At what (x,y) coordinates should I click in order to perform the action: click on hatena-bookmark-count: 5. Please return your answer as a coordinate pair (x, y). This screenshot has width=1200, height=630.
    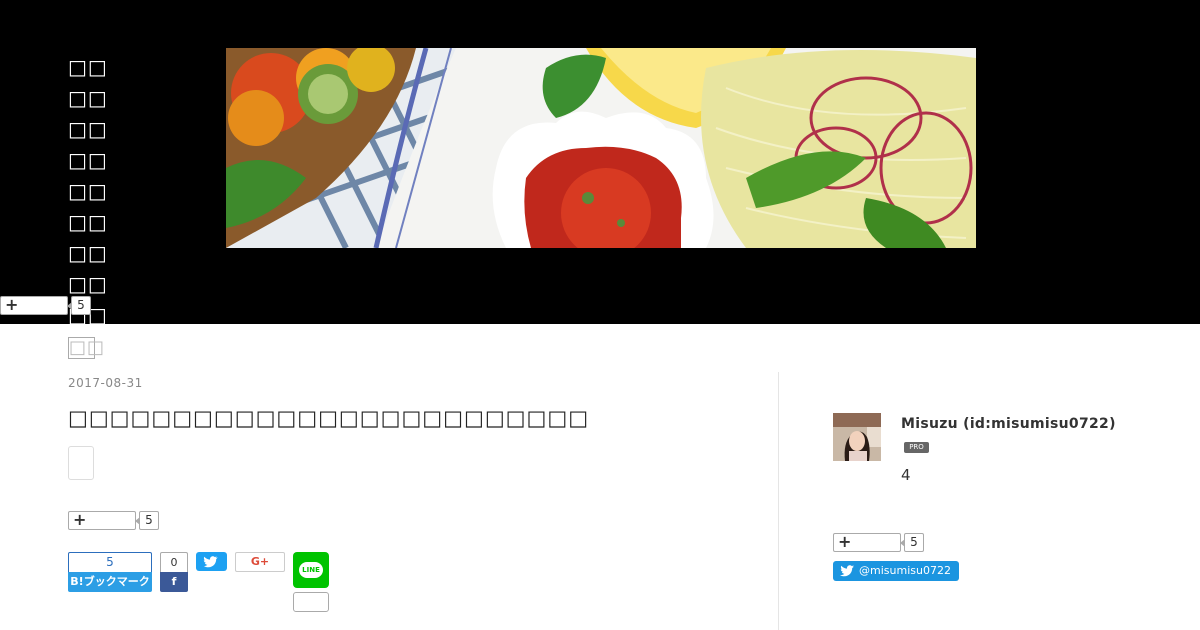
    Looking at the image, I should click on (110, 562).